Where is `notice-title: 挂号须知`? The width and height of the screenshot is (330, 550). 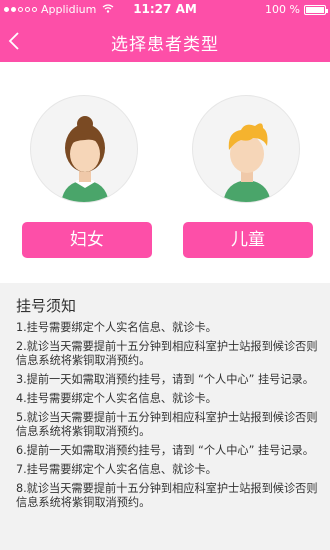
notice-title: 挂号须知 is located at coordinates (46, 306).